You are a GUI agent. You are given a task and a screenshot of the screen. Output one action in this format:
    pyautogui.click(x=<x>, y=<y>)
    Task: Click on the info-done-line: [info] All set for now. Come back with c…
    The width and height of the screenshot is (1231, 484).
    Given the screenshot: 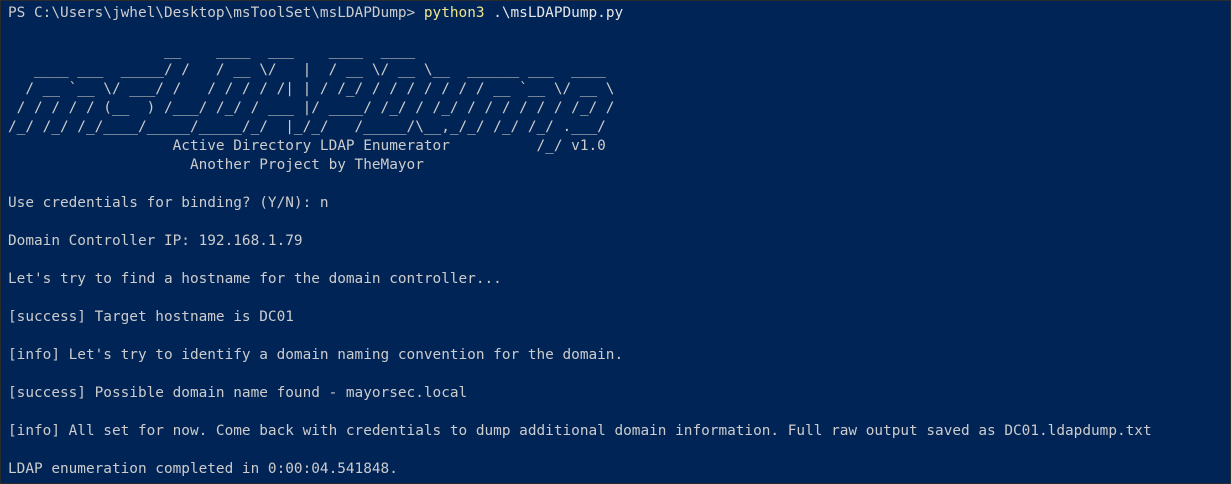 What is the action you would take?
    pyautogui.click(x=580, y=431)
    